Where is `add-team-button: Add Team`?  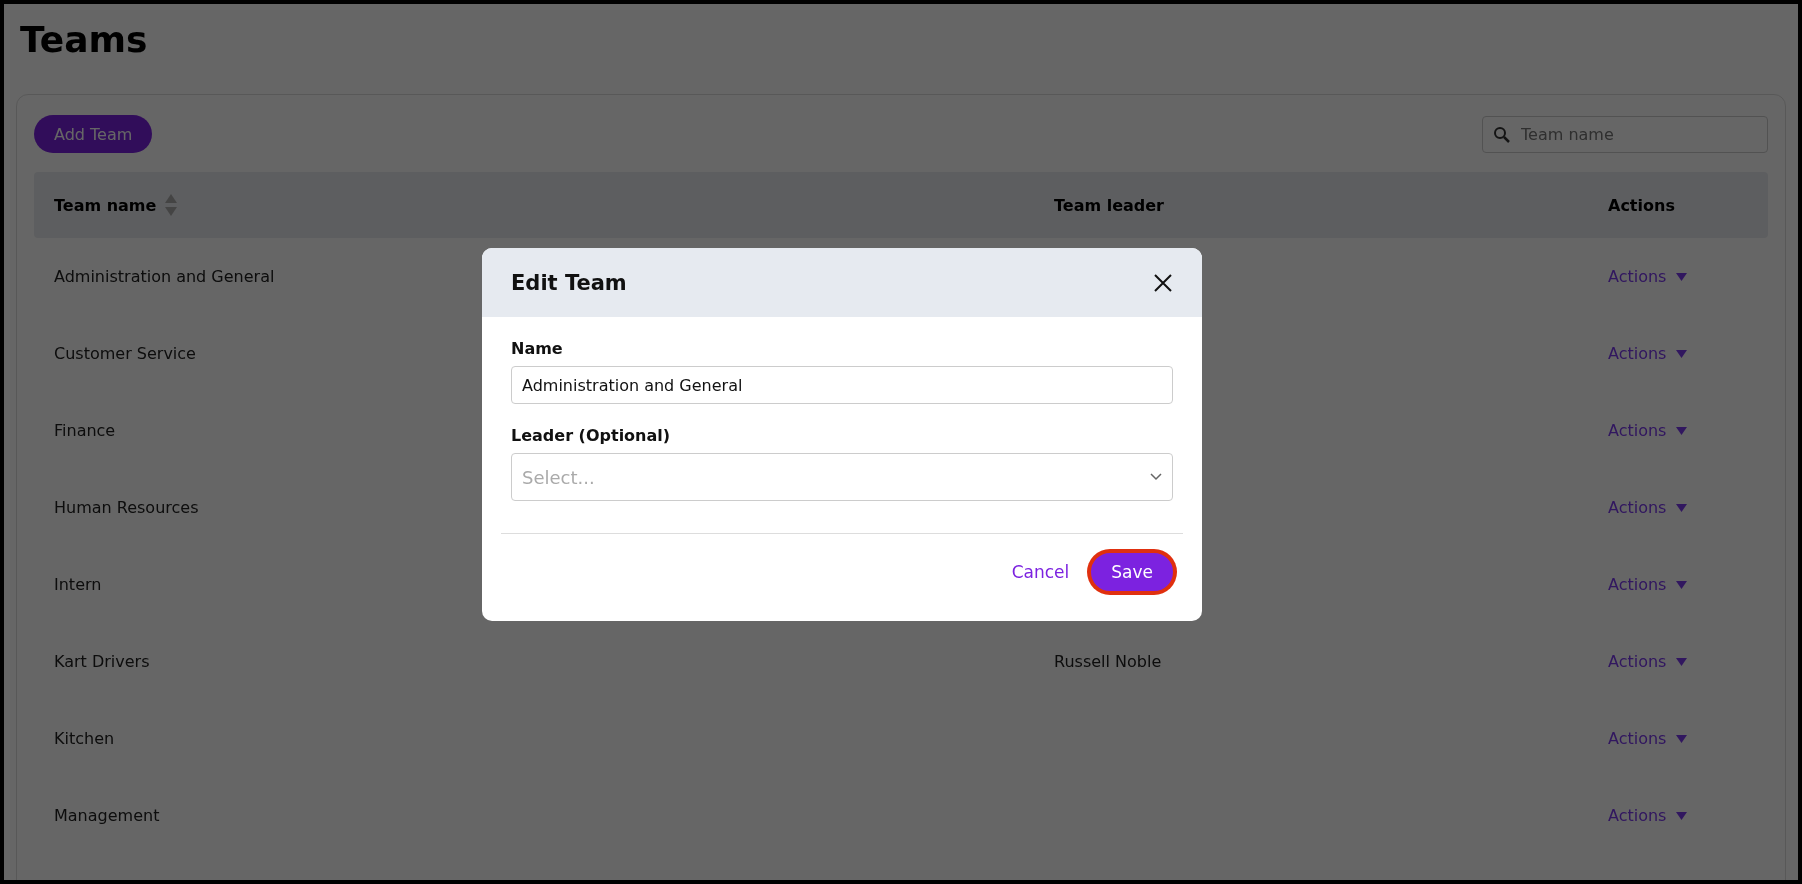
add-team-button: Add Team is located at coordinates (93, 134).